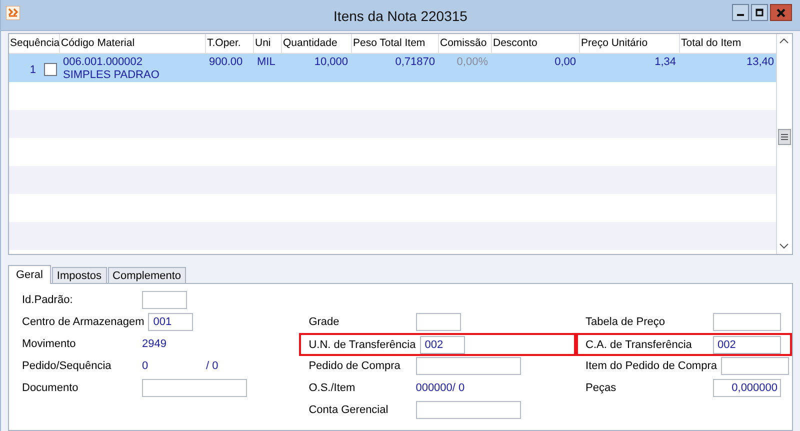 The image size is (800, 431). Describe the element at coordinates (639, 344) in the screenshot. I see `field-label: C.A. de Transferência` at that location.